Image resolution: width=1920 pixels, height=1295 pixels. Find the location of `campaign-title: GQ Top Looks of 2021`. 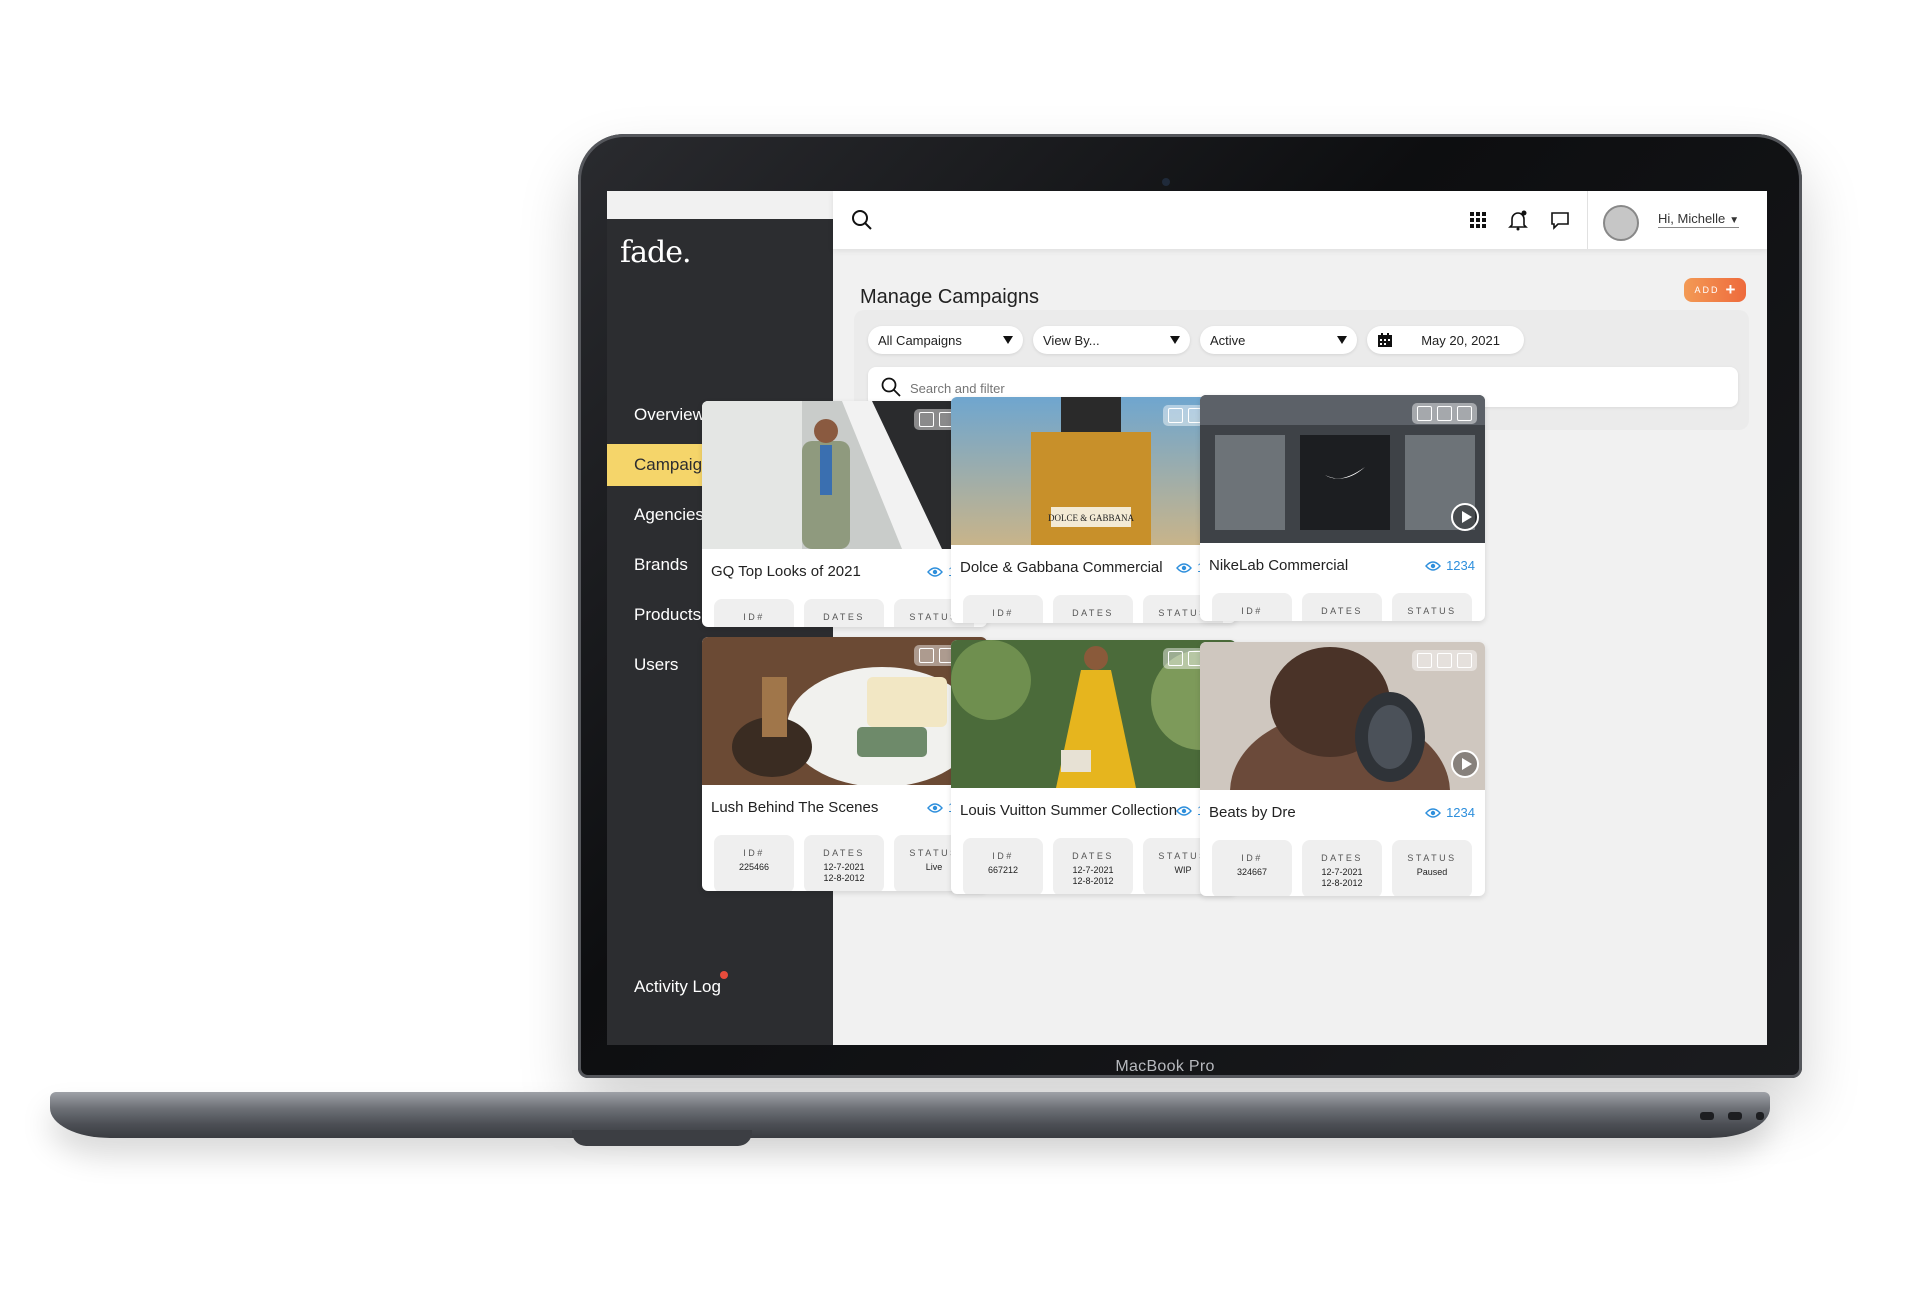

campaign-title: GQ Top Looks of 2021 is located at coordinates (786, 571).